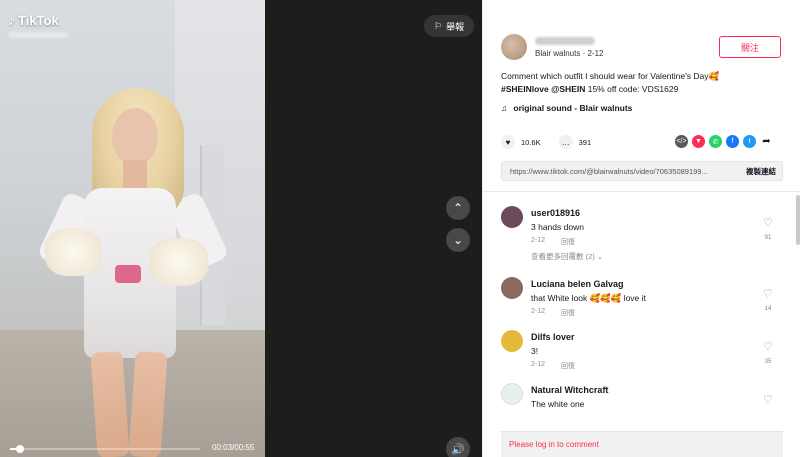 The image size is (800, 457). What do you see at coordinates (514, 47) in the screenshot?
I see `author-avatar` at bounding box center [514, 47].